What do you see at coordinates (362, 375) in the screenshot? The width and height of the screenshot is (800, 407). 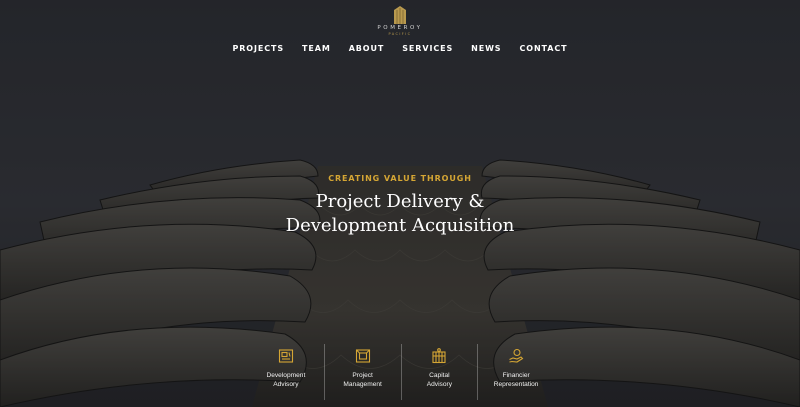 I see `service-label-line1: Project` at bounding box center [362, 375].